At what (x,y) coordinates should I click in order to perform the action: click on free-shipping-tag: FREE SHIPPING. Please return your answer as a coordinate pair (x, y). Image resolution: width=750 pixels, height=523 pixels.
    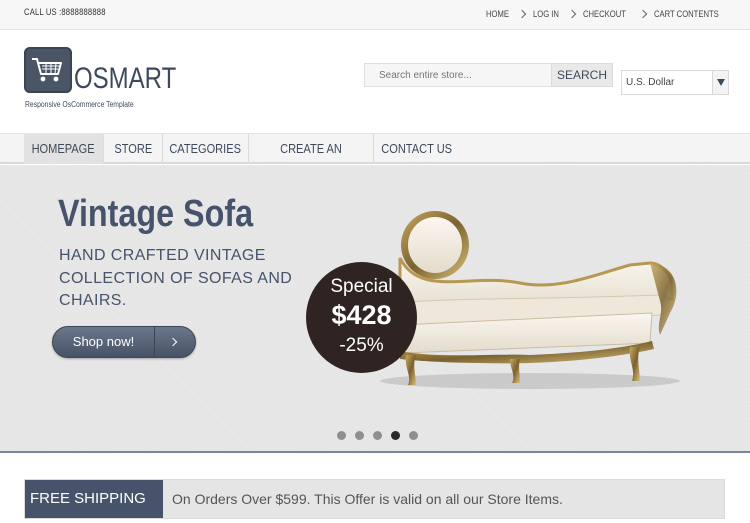
    Looking at the image, I should click on (94, 499).